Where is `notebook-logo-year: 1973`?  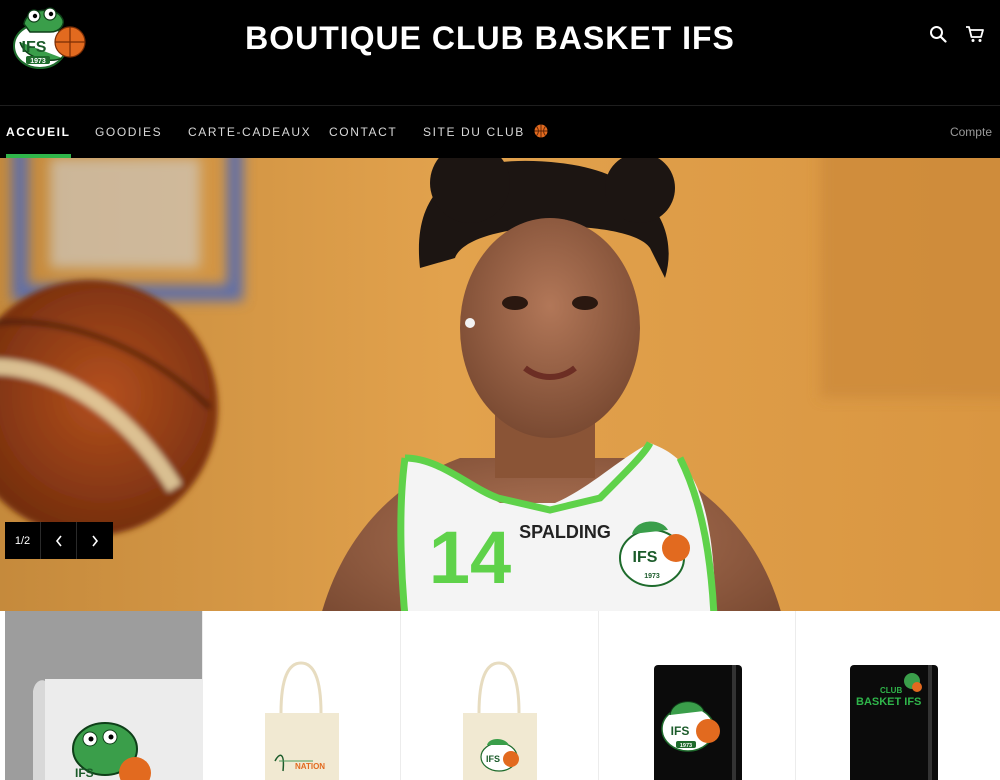 notebook-logo-year: 1973 is located at coordinates (686, 746).